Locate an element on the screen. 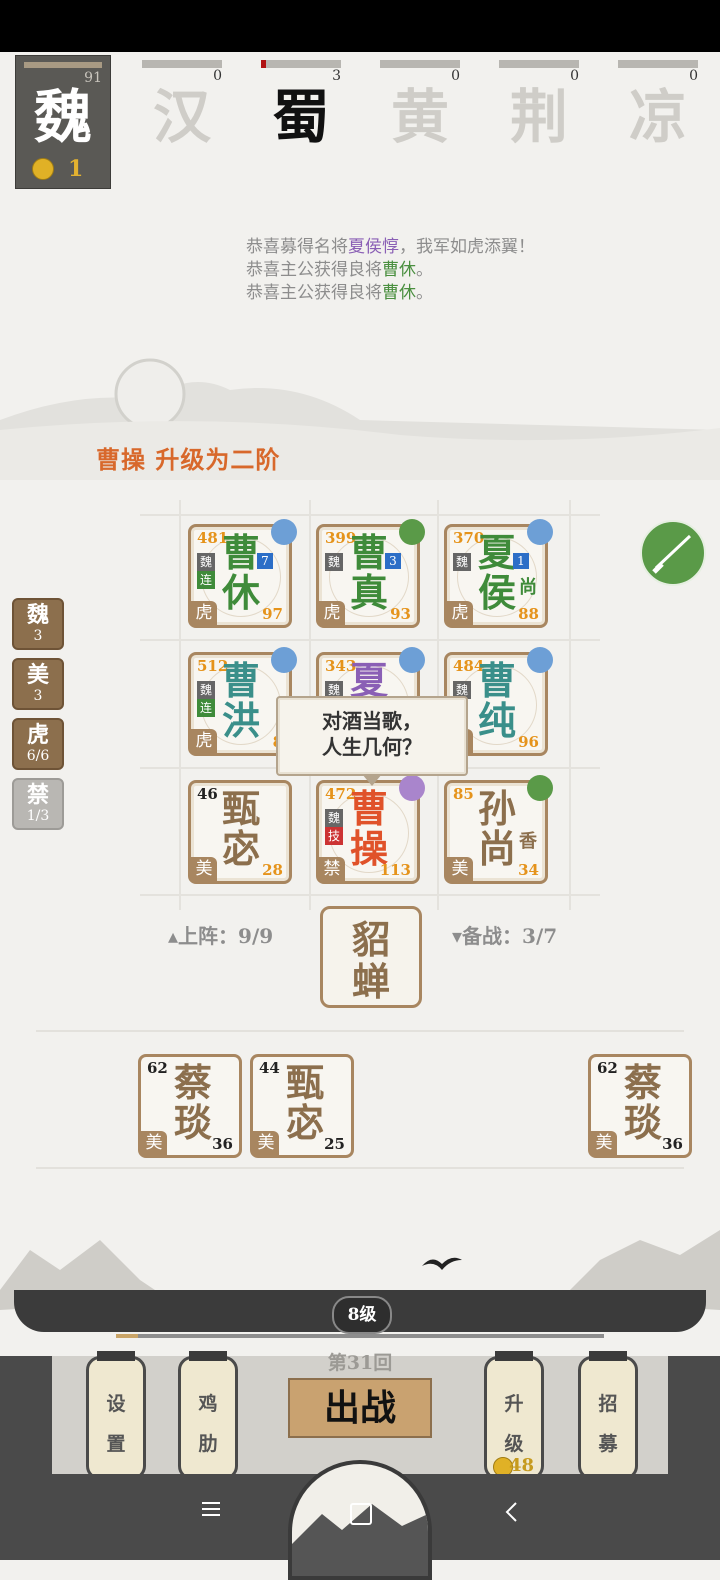 Image resolution: width=720 pixels, height=1580 pixels. button-label: 升 is located at coordinates (514, 1404).